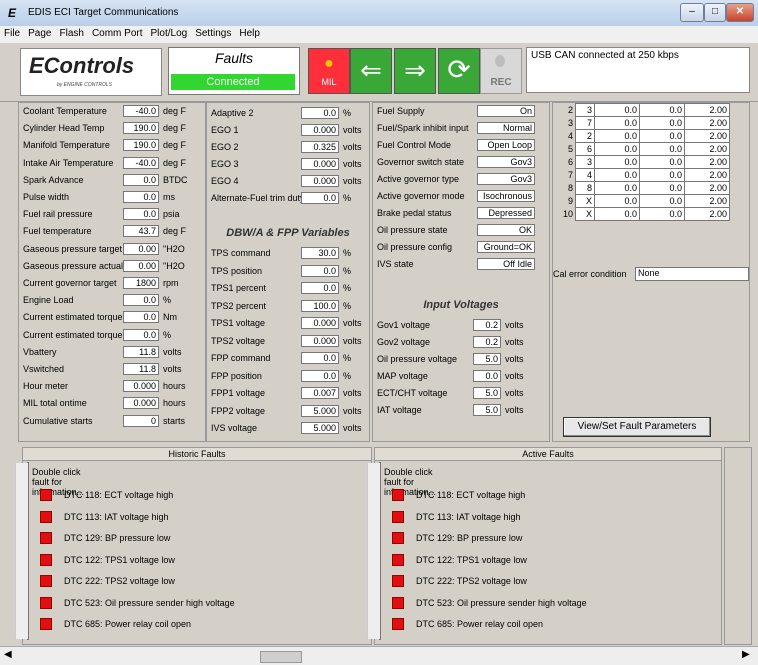 Image resolution: width=758 pixels, height=665 pixels. What do you see at coordinates (288, 165) in the screenshot?
I see `value-row: EGO 3 0.000 volts` at bounding box center [288, 165].